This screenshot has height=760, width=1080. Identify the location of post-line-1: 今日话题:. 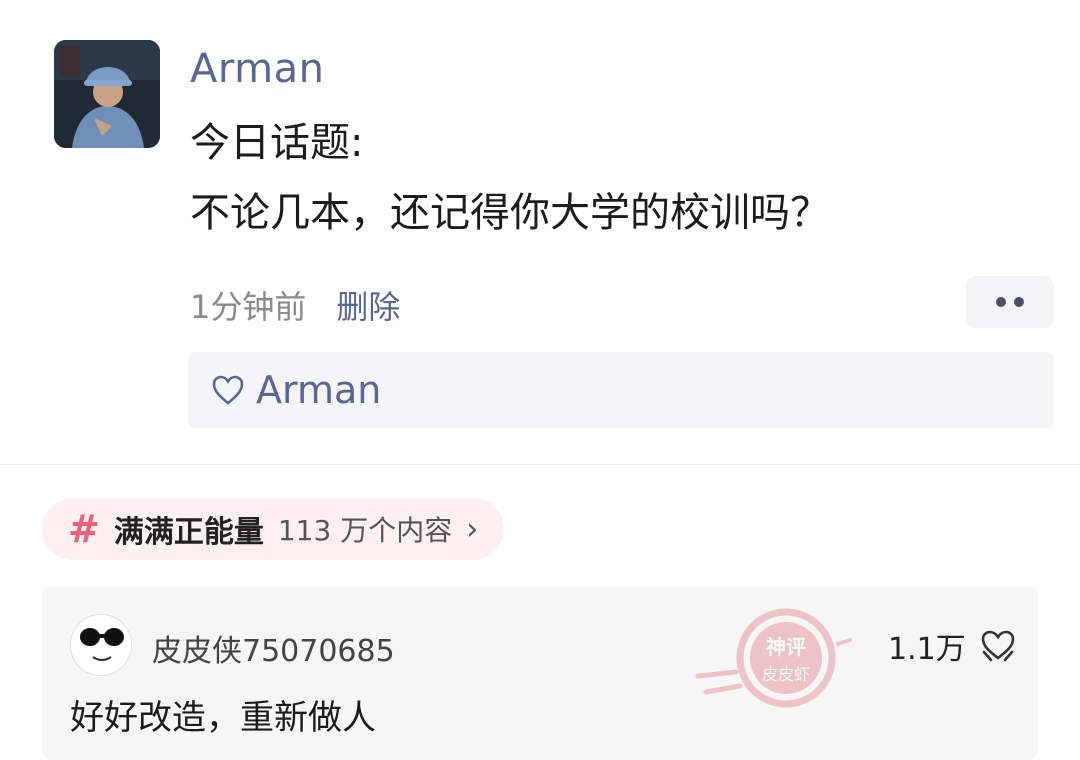
(277, 143).